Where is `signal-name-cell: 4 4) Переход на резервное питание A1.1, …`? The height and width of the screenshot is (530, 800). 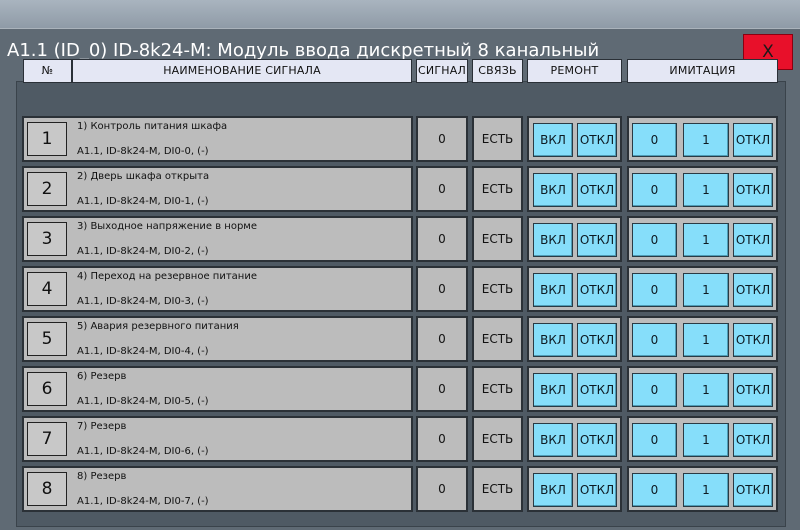 signal-name-cell: 4 4) Переход на резервное питание A1.1, … is located at coordinates (217, 289).